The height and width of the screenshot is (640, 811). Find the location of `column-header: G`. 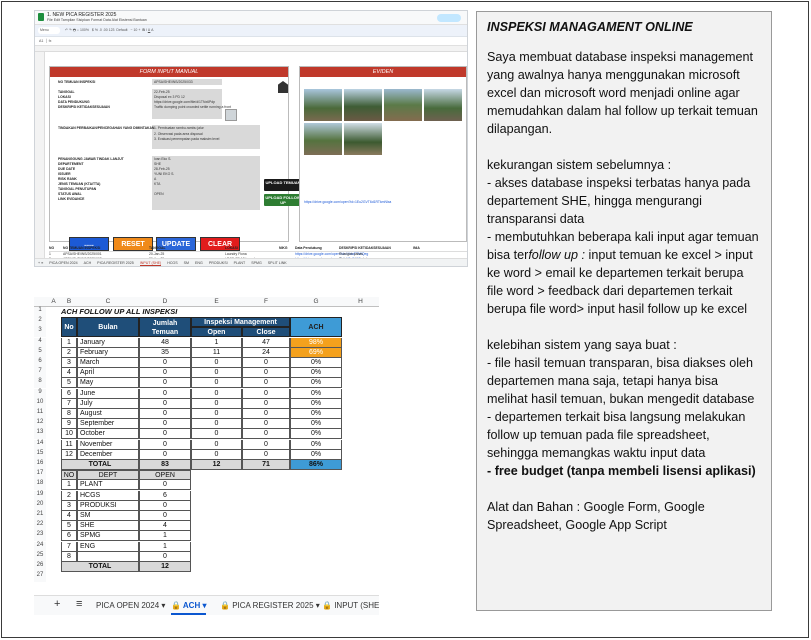

column-header: G is located at coordinates (316, 301).